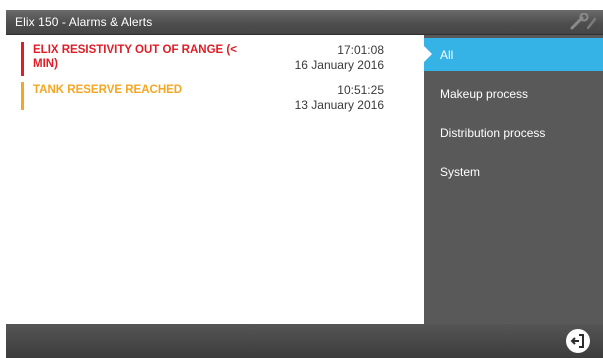  I want to click on alert-message: TANK RESERVE REACHED, so click(108, 90).